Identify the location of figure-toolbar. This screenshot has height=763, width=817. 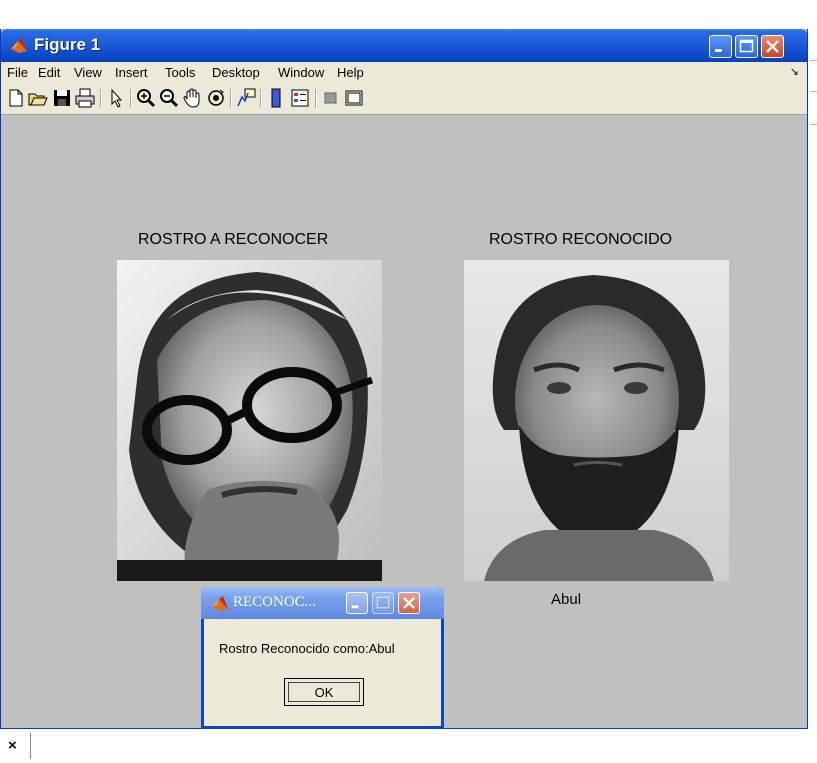
(404, 99).